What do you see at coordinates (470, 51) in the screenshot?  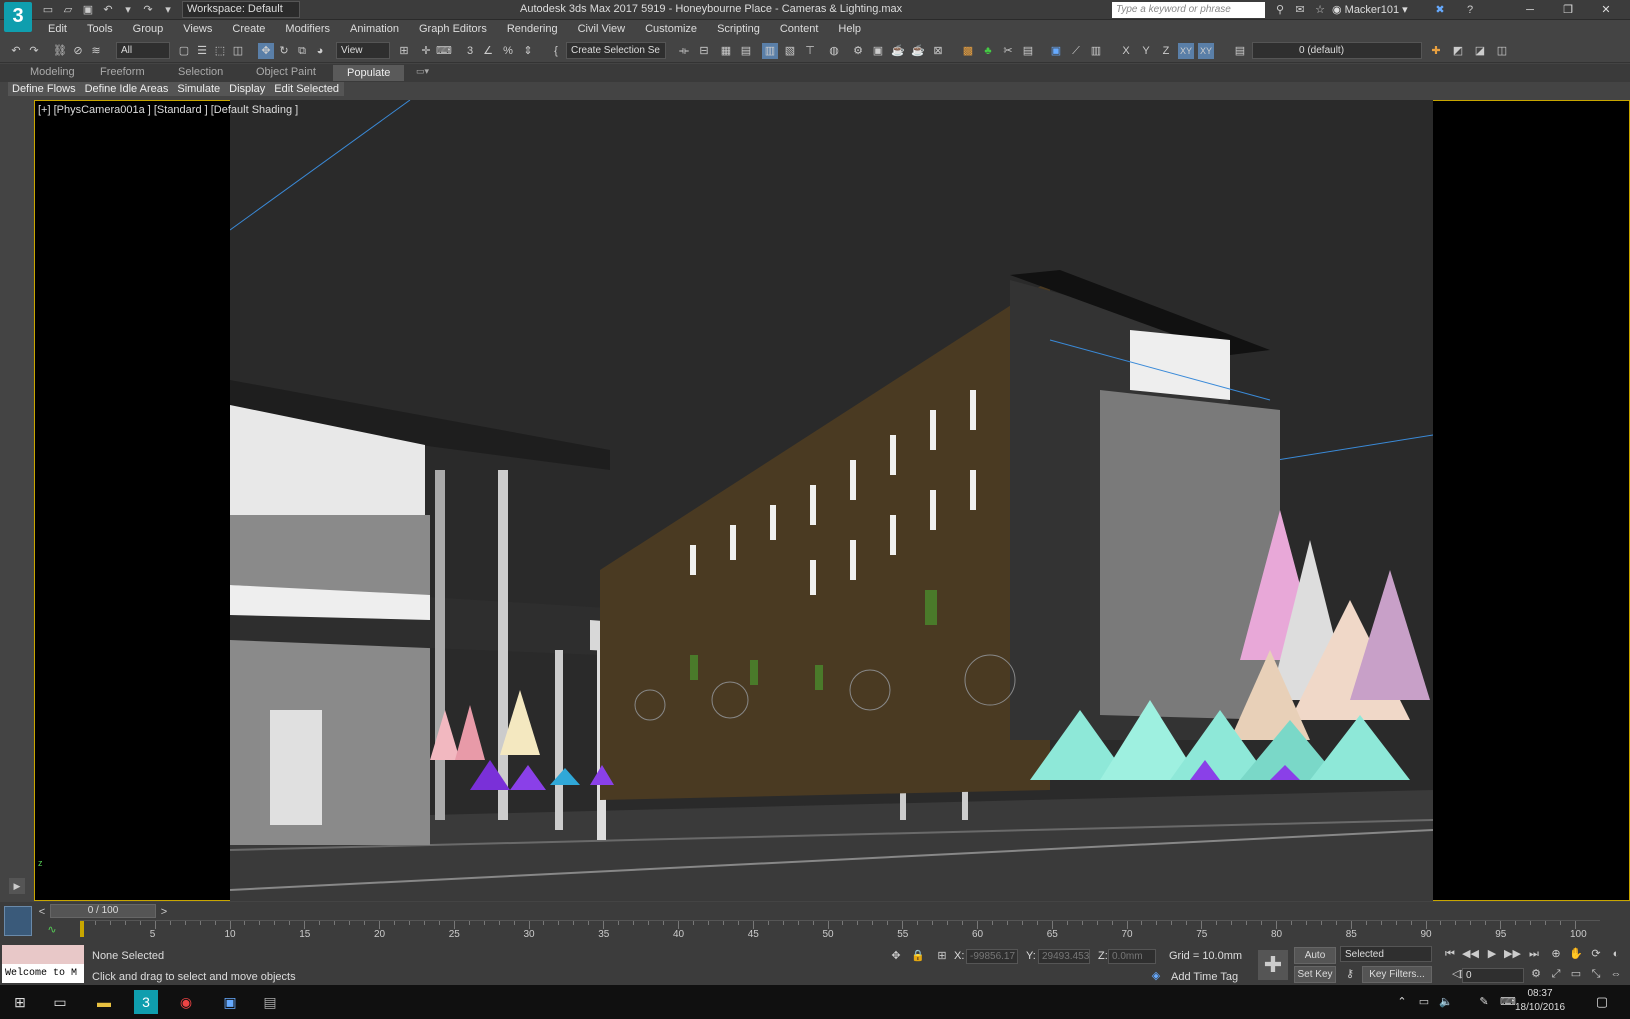 I see `snaps-toggle-icon: 3` at bounding box center [470, 51].